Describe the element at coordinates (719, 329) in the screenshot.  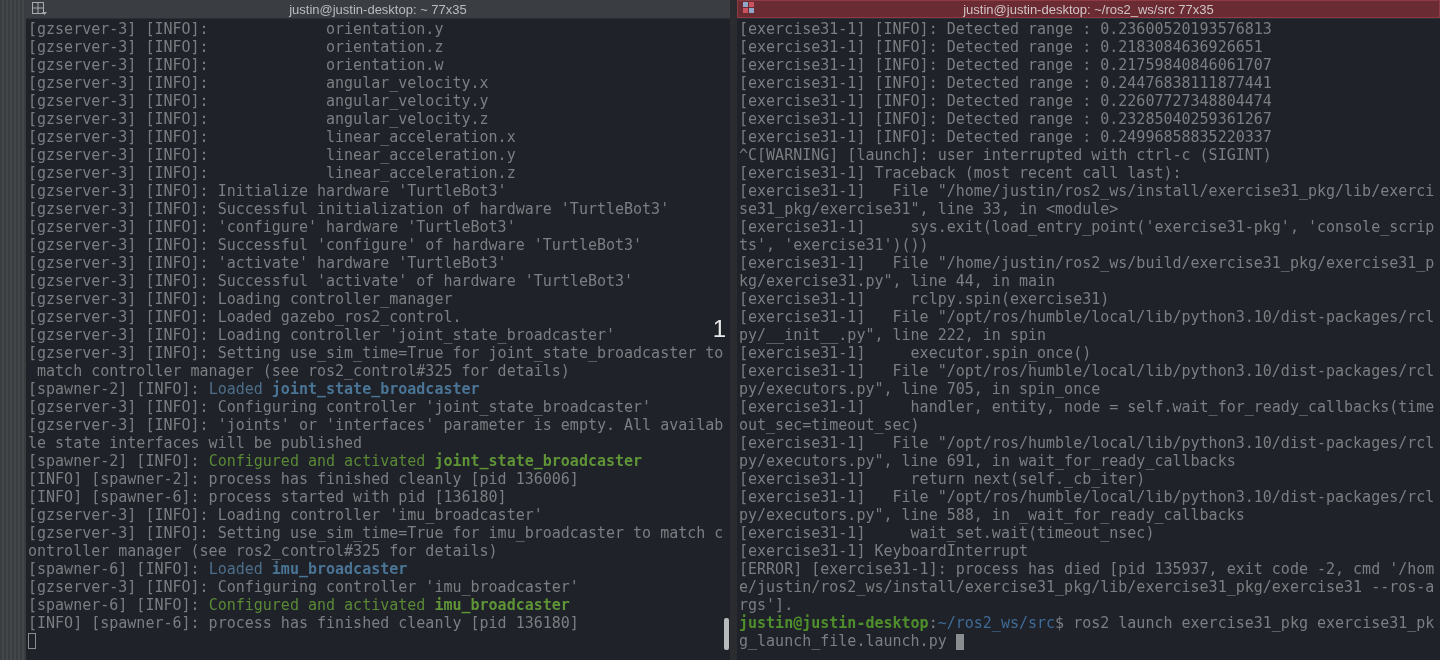
I see `overlay-number: 1` at that location.